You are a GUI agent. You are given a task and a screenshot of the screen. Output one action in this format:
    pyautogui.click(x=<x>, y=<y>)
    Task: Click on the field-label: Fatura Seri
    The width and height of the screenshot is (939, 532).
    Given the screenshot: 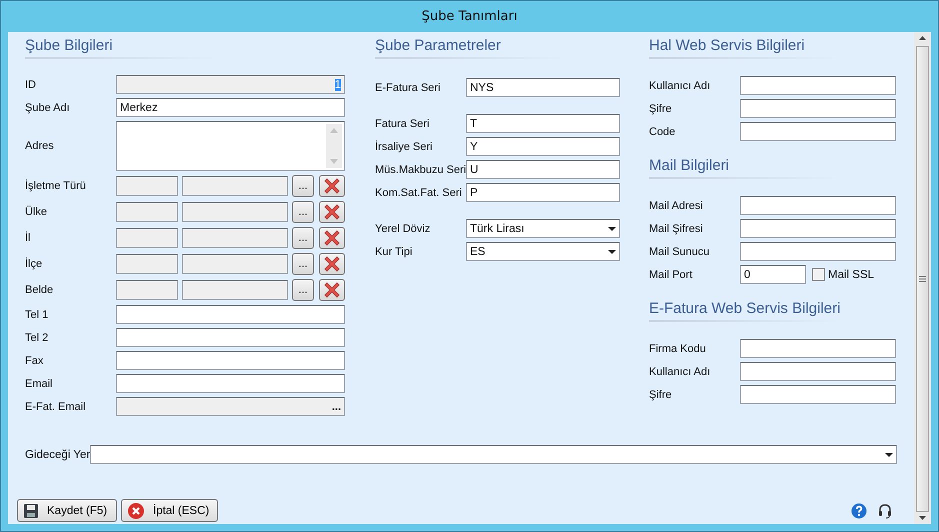 What is the action you would take?
    pyautogui.click(x=402, y=124)
    